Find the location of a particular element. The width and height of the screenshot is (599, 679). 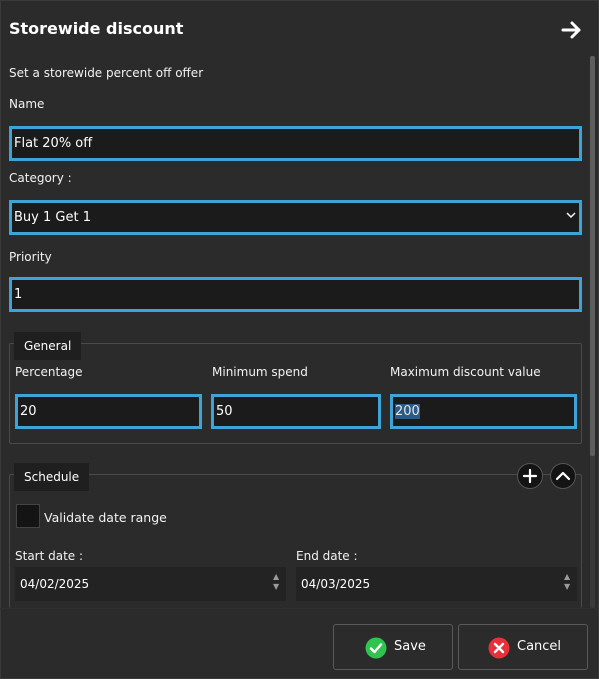

percentage-input is located at coordinates (108, 411).